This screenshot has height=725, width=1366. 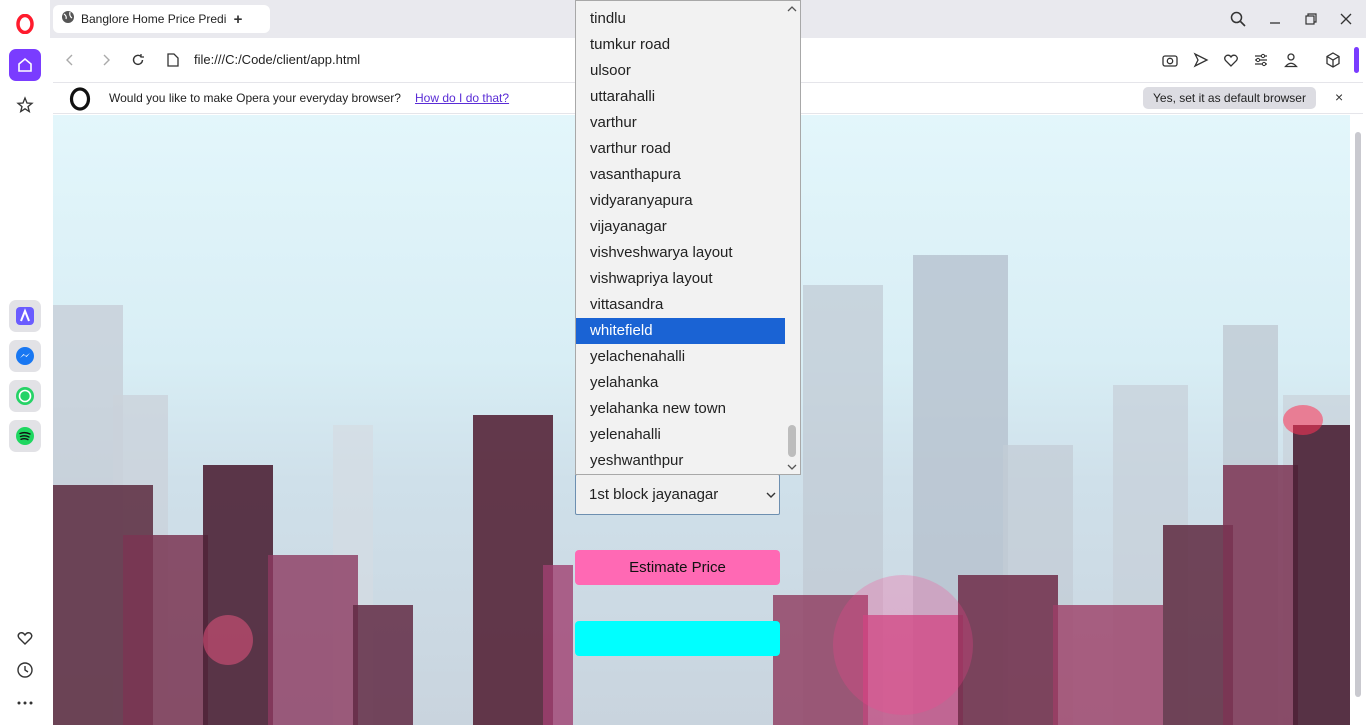 What do you see at coordinates (173, 60) in the screenshot?
I see `file-icon` at bounding box center [173, 60].